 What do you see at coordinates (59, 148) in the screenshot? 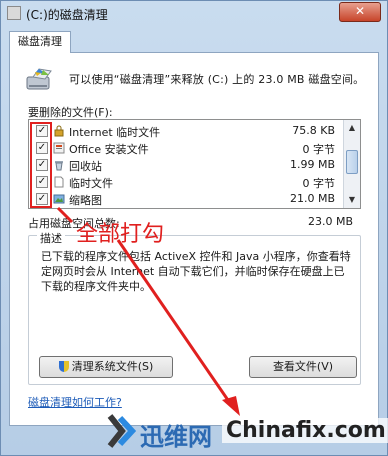
I see `office-icon` at bounding box center [59, 148].